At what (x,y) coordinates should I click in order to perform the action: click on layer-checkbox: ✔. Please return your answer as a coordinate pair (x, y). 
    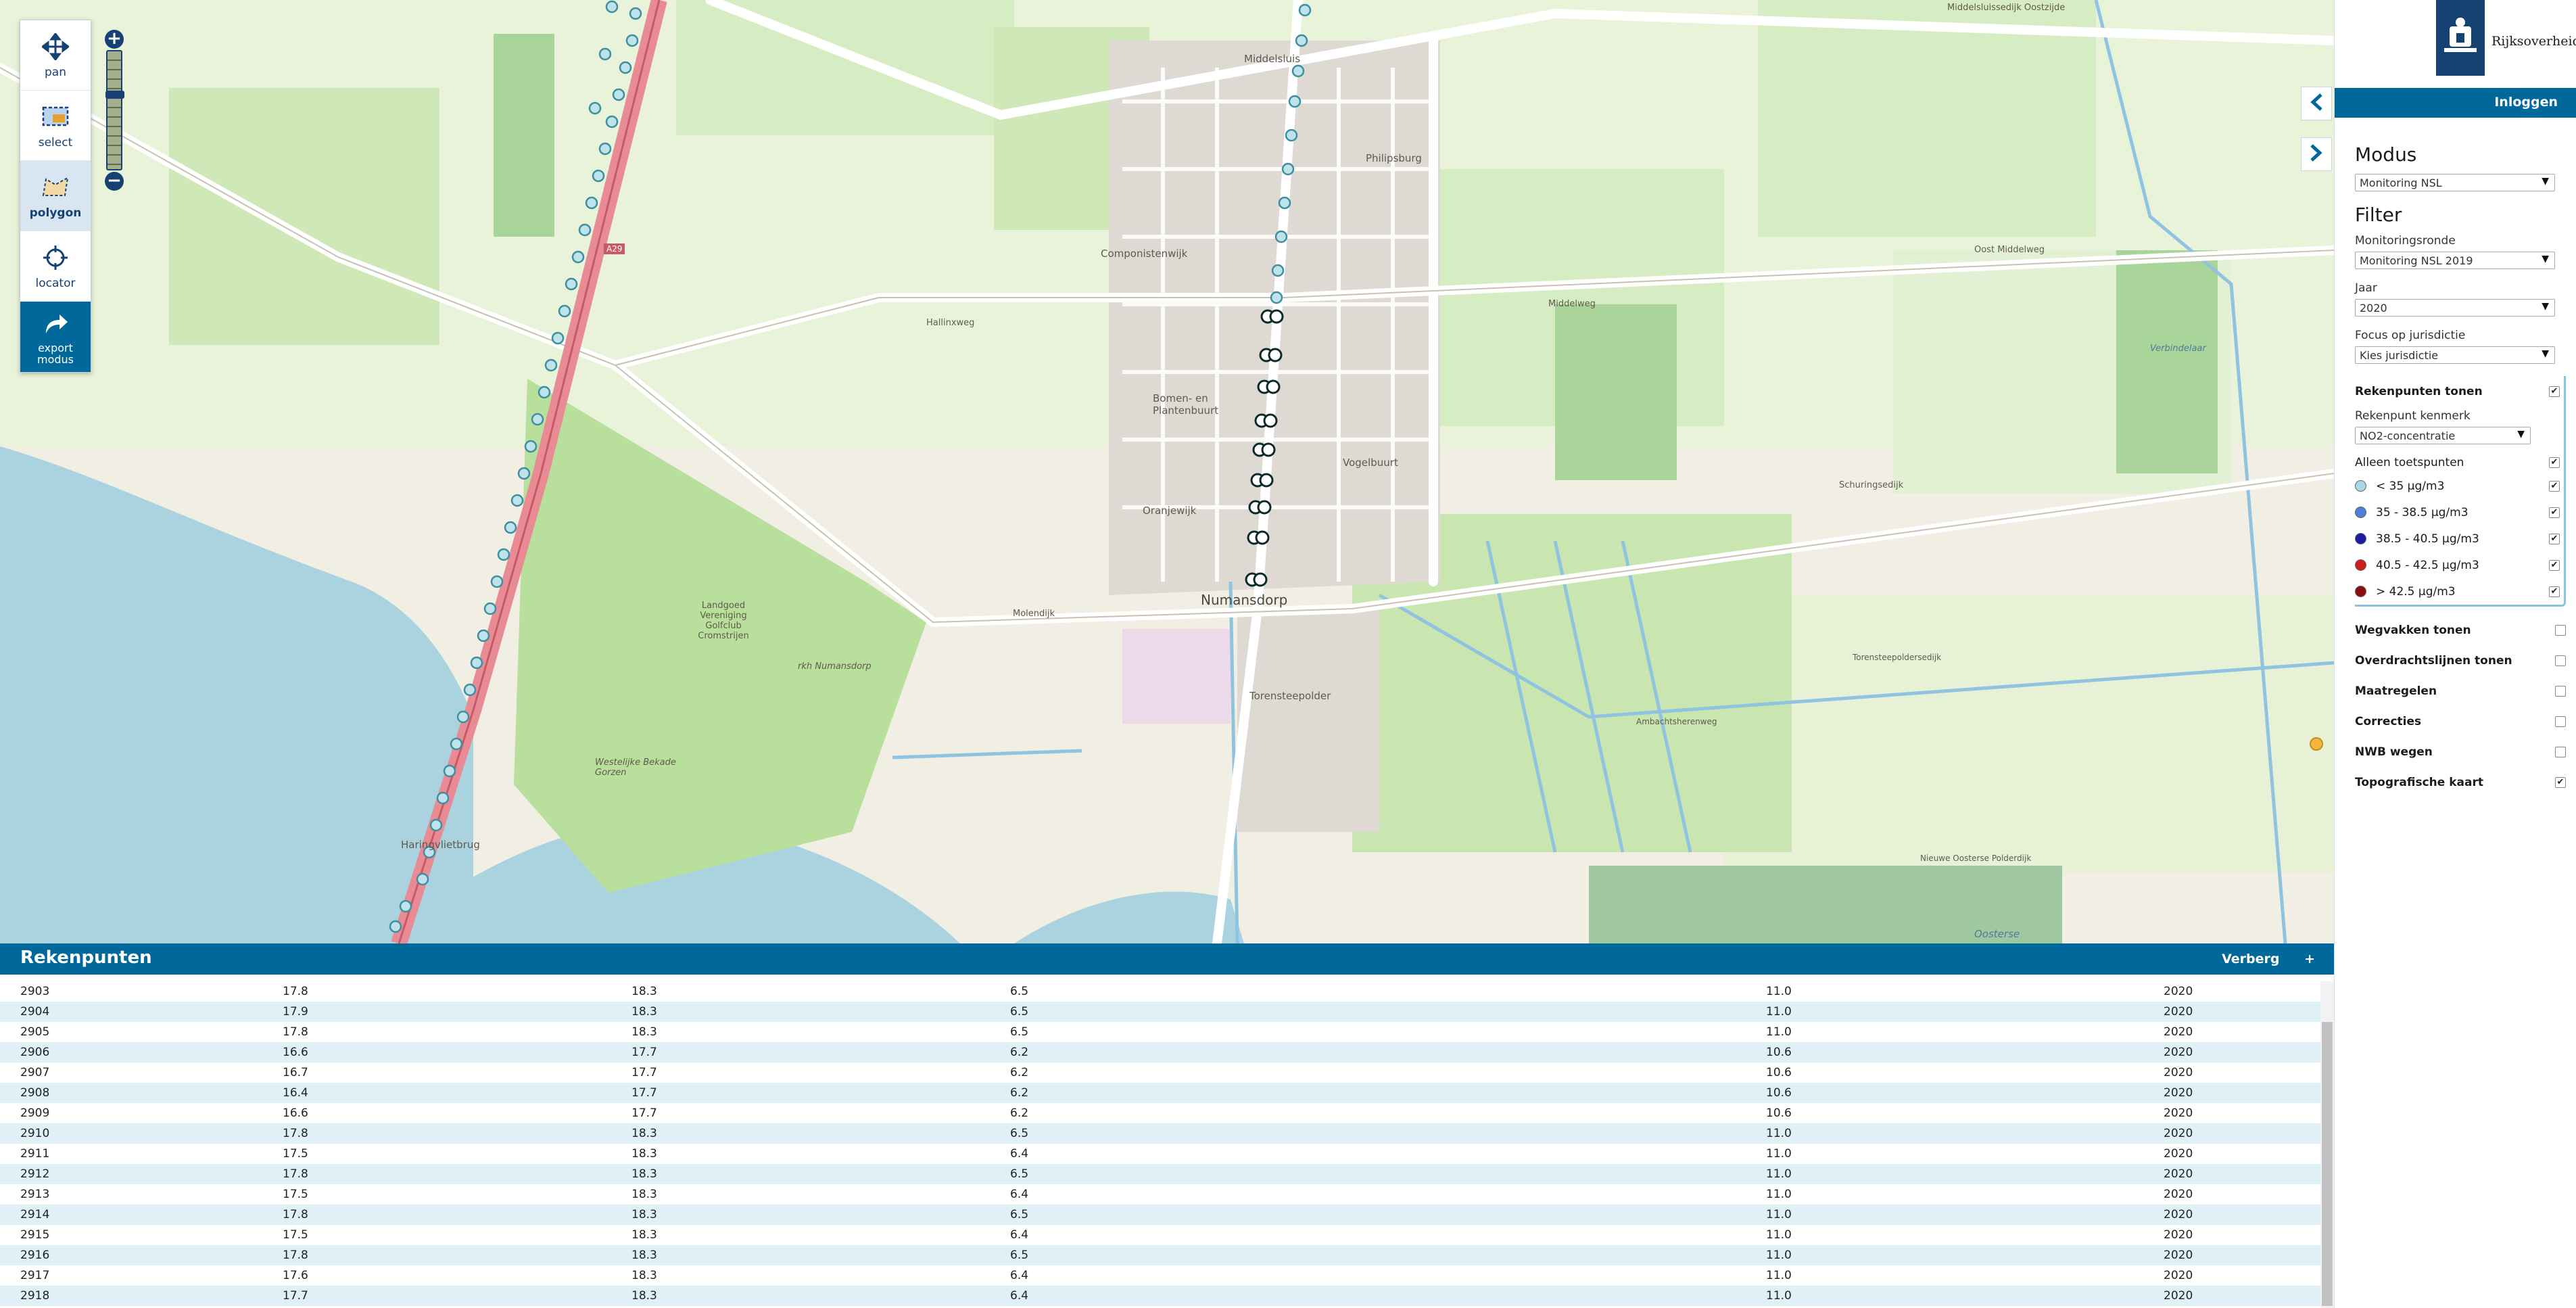
    Looking at the image, I should click on (2560, 782).